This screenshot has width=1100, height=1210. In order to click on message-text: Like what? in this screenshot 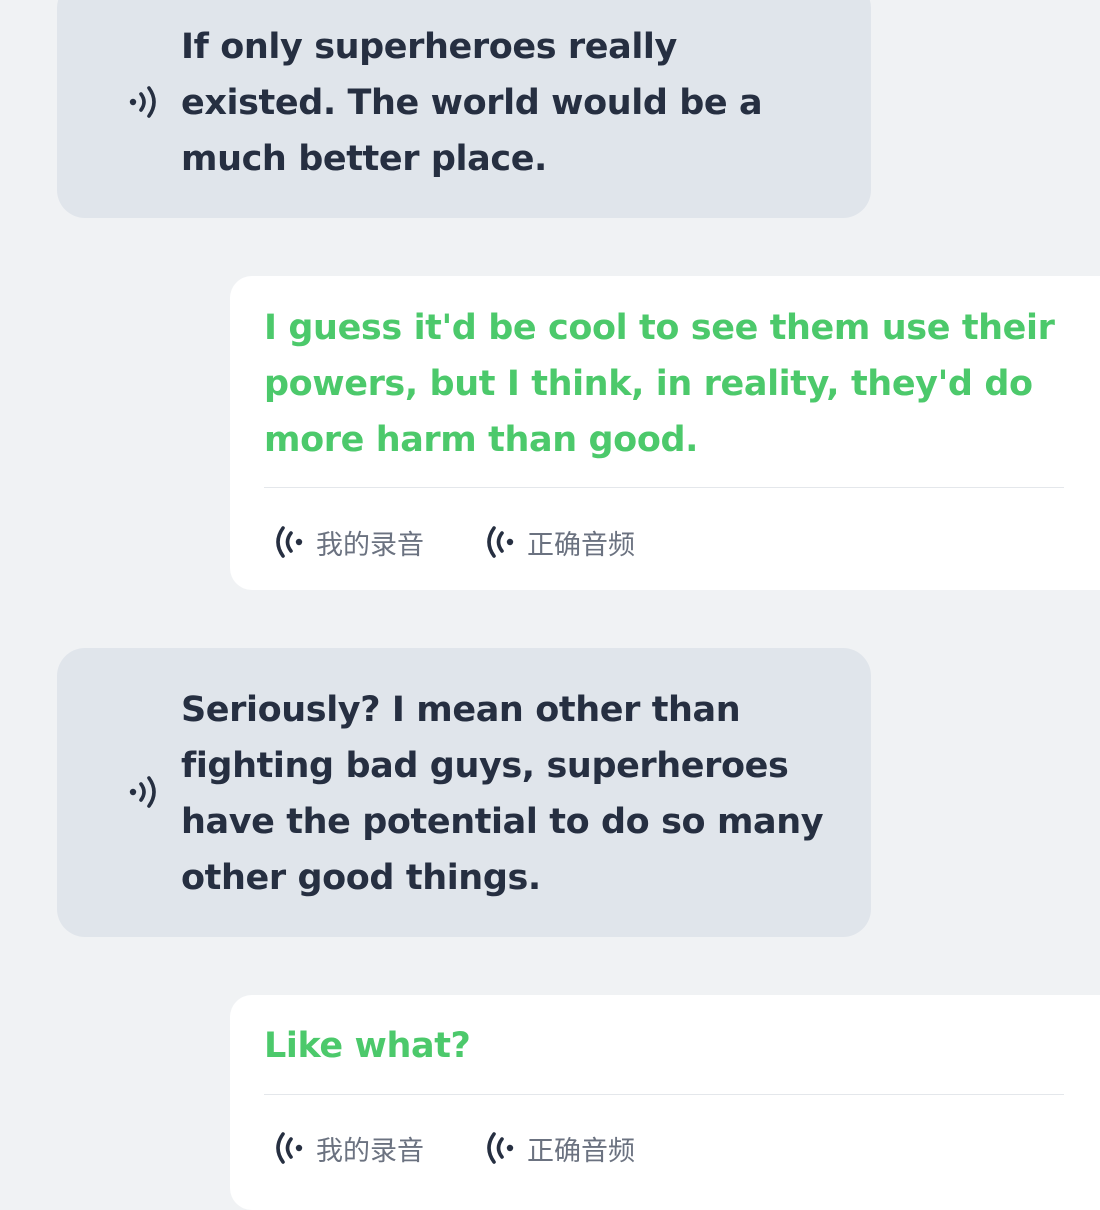, I will do `click(367, 1046)`.